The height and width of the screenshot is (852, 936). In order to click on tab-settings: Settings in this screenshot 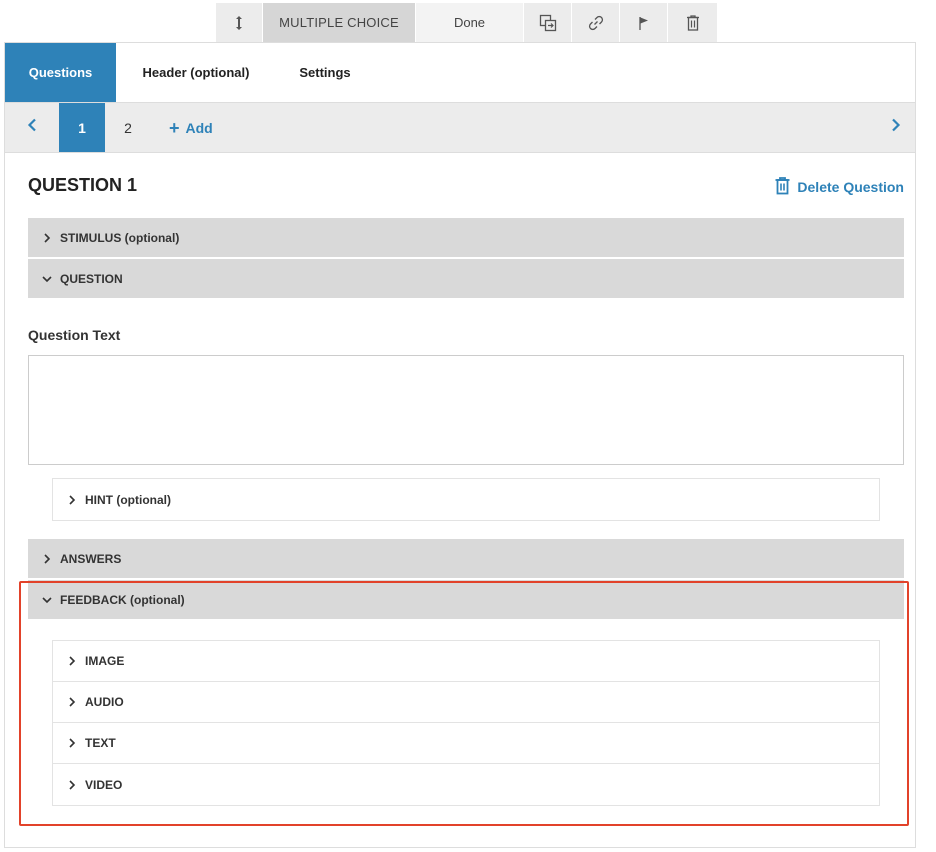, I will do `click(325, 72)`.